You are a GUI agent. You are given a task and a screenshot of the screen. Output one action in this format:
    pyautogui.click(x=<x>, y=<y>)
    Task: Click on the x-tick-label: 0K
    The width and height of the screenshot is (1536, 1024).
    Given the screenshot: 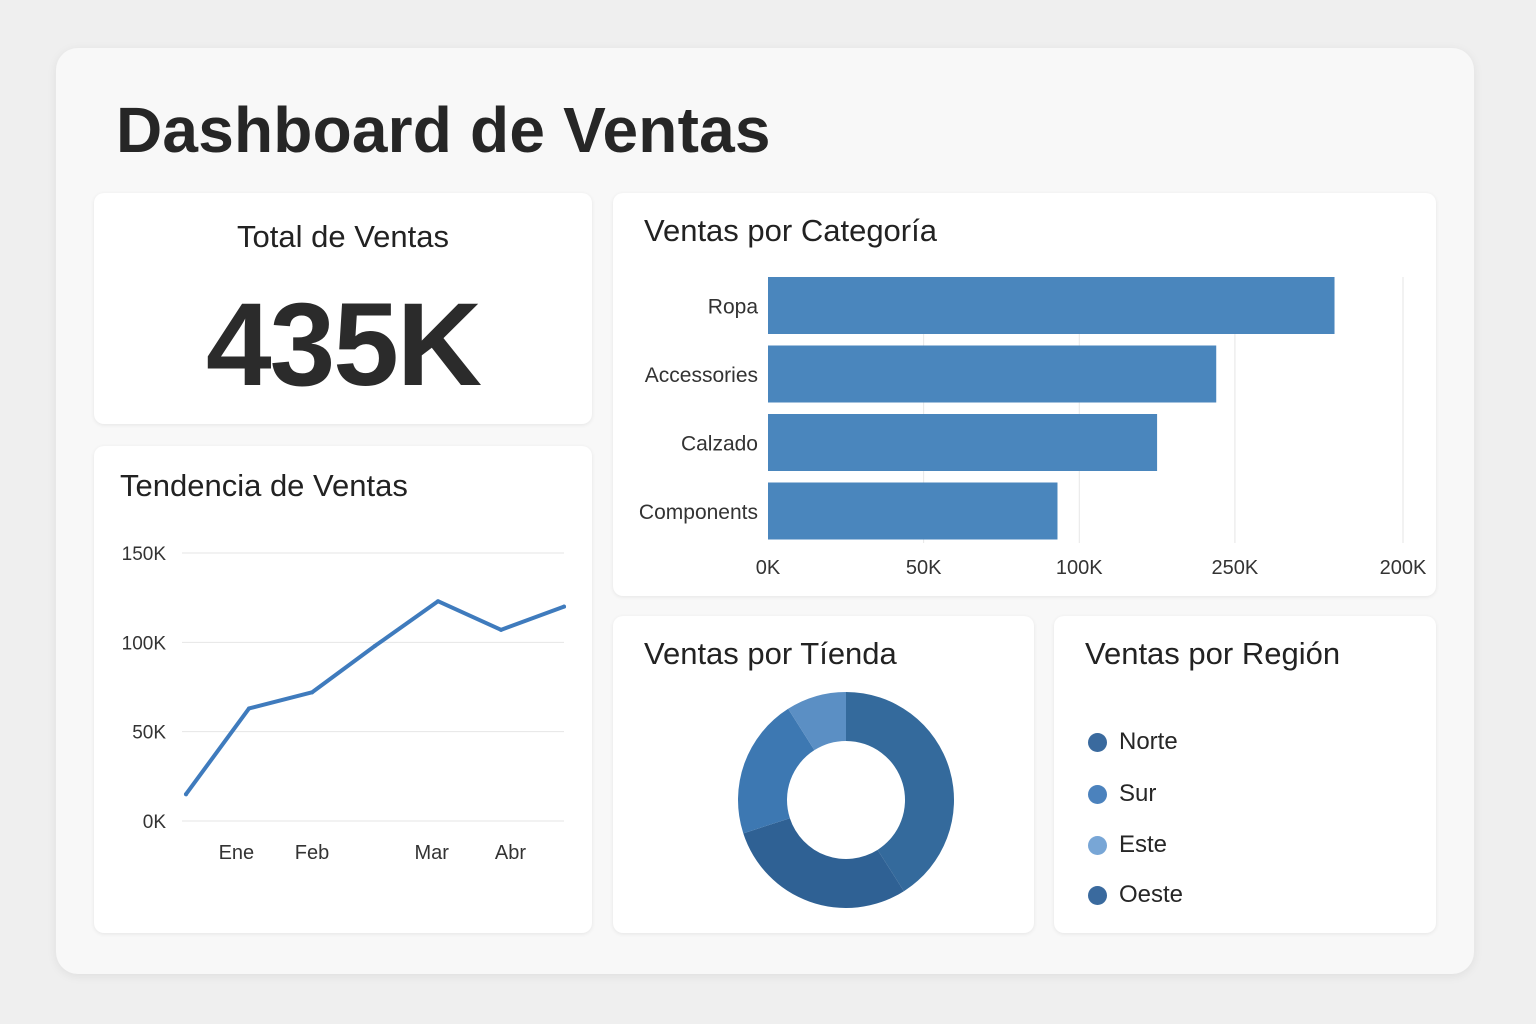 What is the action you would take?
    pyautogui.click(x=768, y=568)
    